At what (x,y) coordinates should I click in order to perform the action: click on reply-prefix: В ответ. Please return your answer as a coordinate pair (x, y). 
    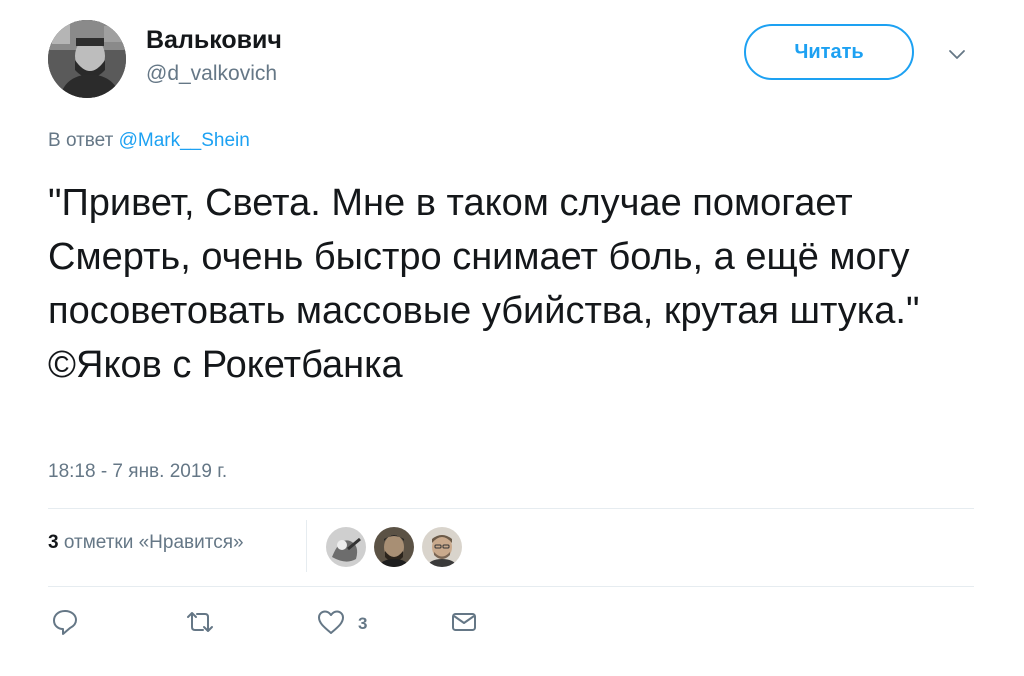
    Looking at the image, I should click on (83, 140).